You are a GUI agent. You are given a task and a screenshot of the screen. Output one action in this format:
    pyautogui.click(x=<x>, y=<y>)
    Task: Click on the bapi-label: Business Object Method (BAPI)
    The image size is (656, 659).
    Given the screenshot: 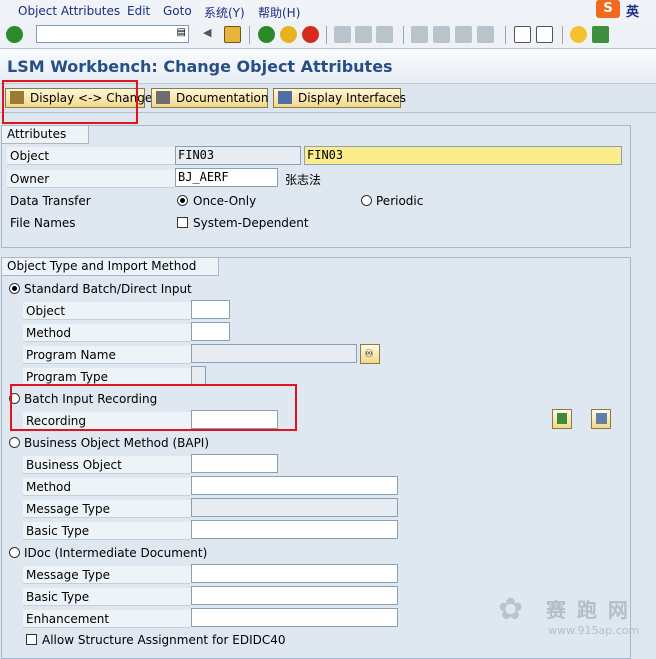 What is the action you would take?
    pyautogui.click(x=117, y=443)
    